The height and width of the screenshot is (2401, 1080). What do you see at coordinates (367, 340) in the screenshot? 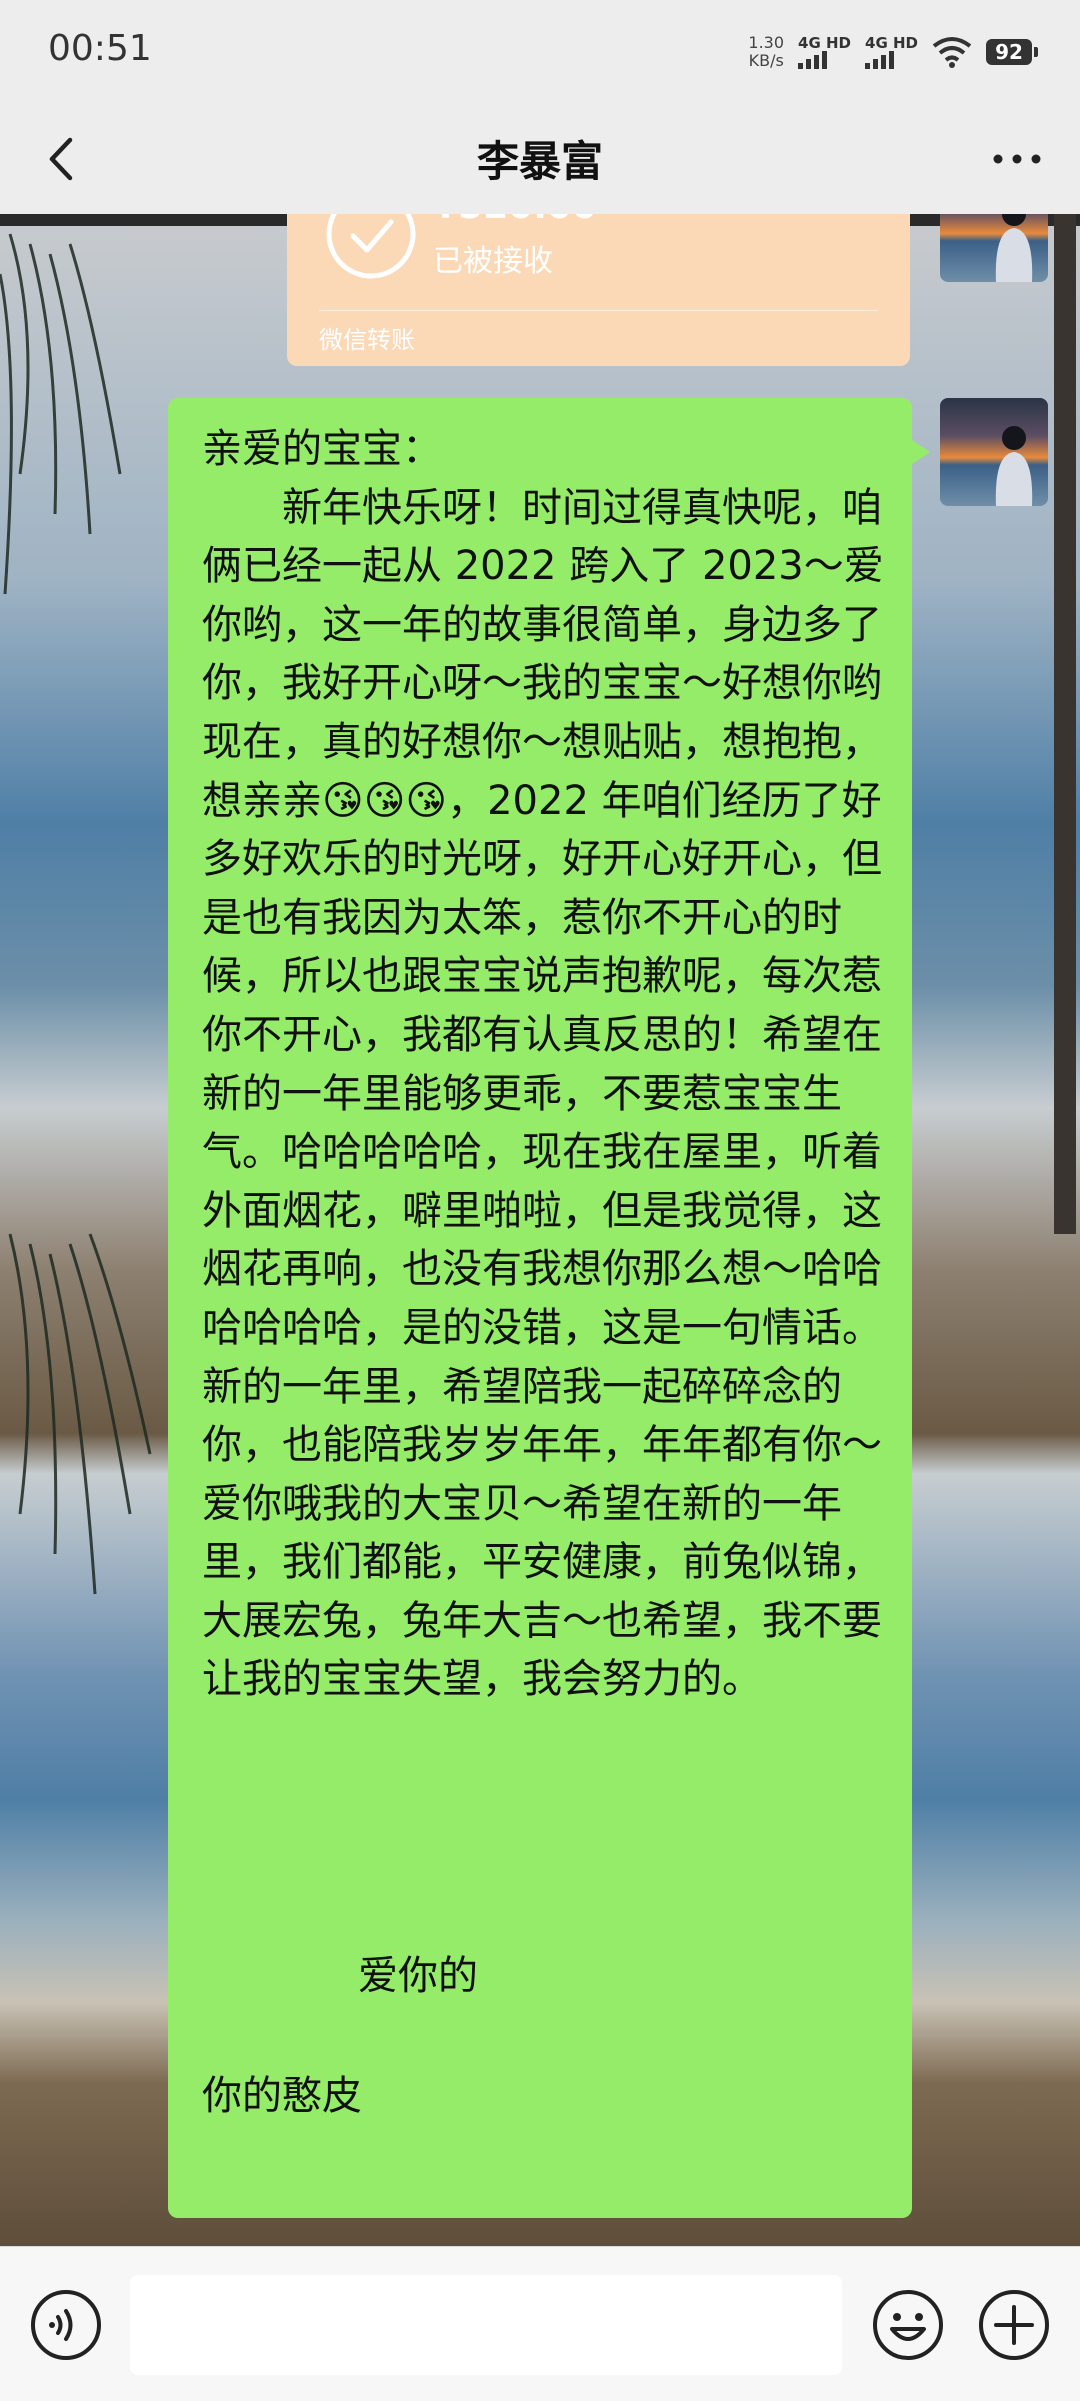
I see `transfer-footer: 微信转账` at bounding box center [367, 340].